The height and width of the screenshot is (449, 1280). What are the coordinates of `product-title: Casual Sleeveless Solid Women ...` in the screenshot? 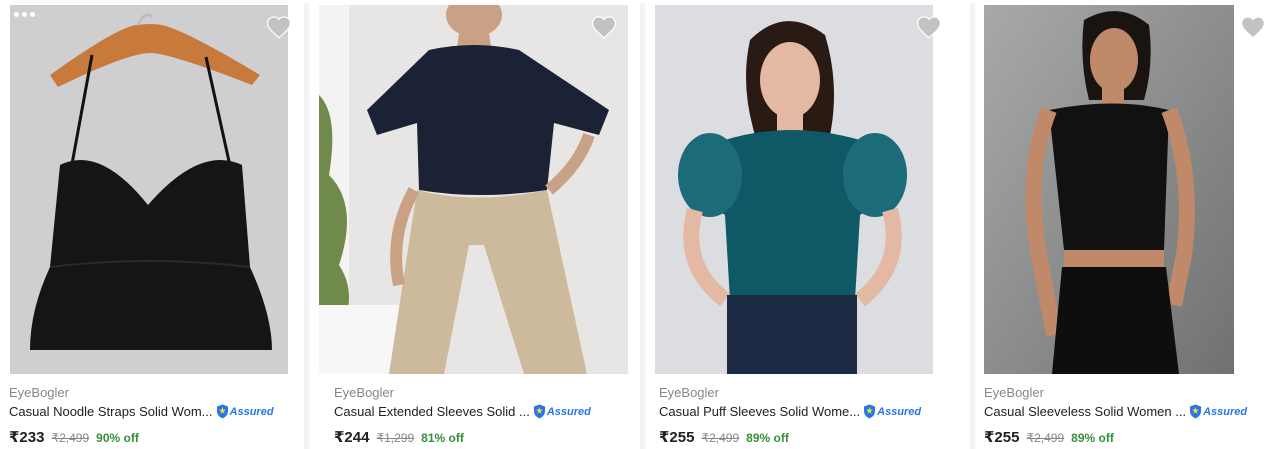 It's located at (1085, 411).